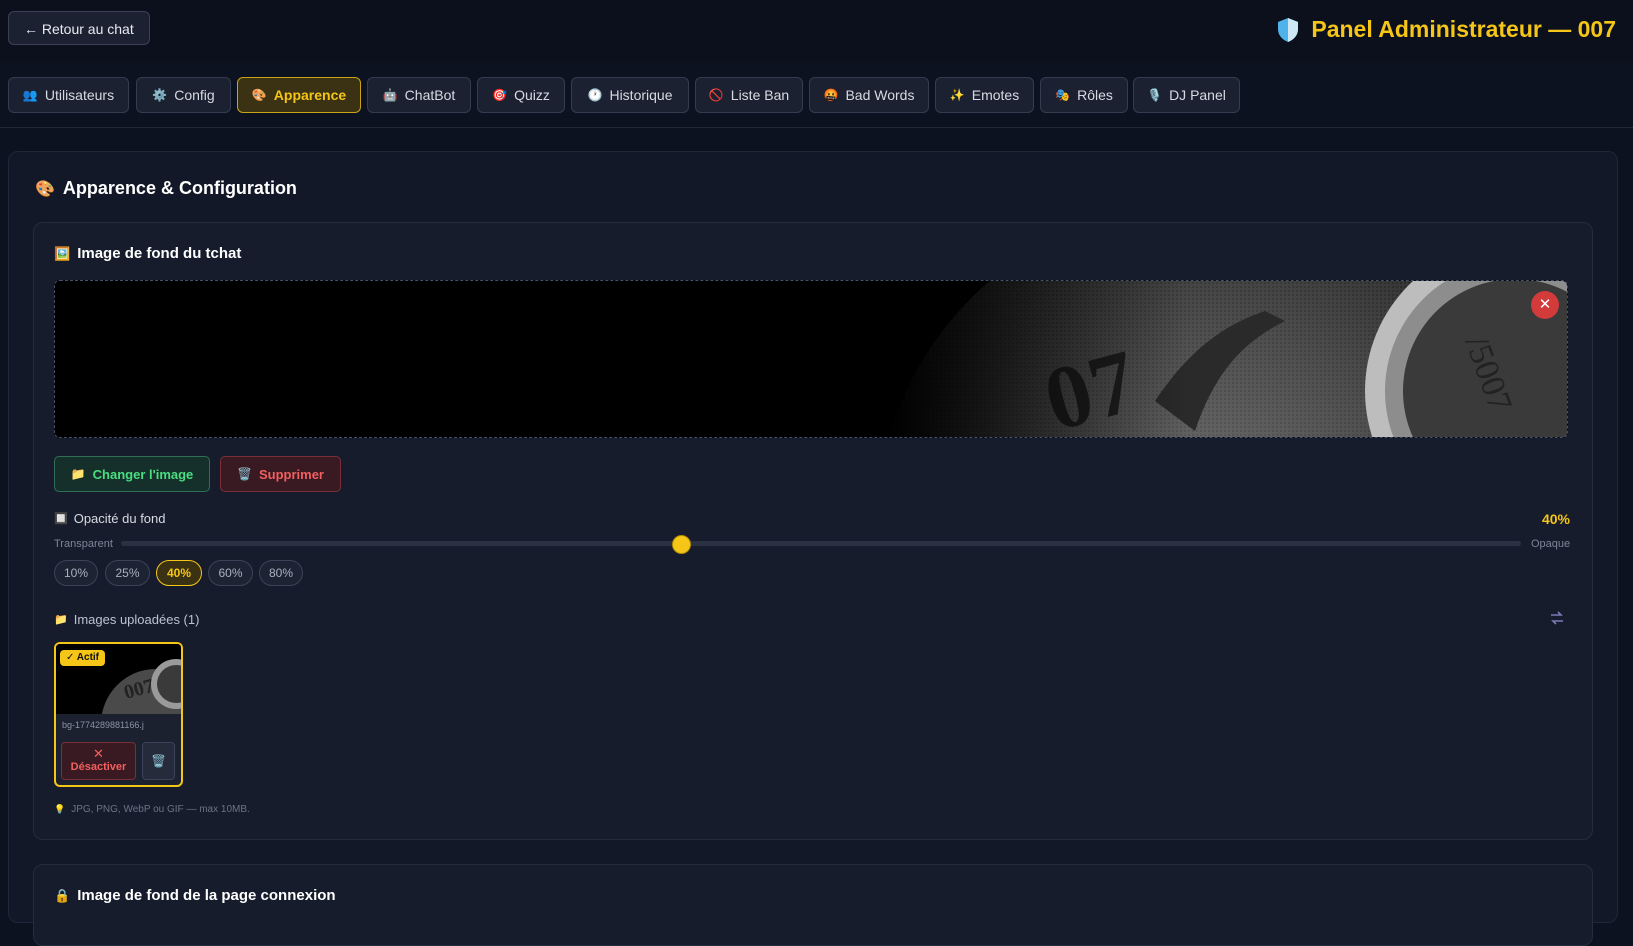  What do you see at coordinates (1063, 95) in the screenshot?
I see `theater-masks-icon: 🎭` at bounding box center [1063, 95].